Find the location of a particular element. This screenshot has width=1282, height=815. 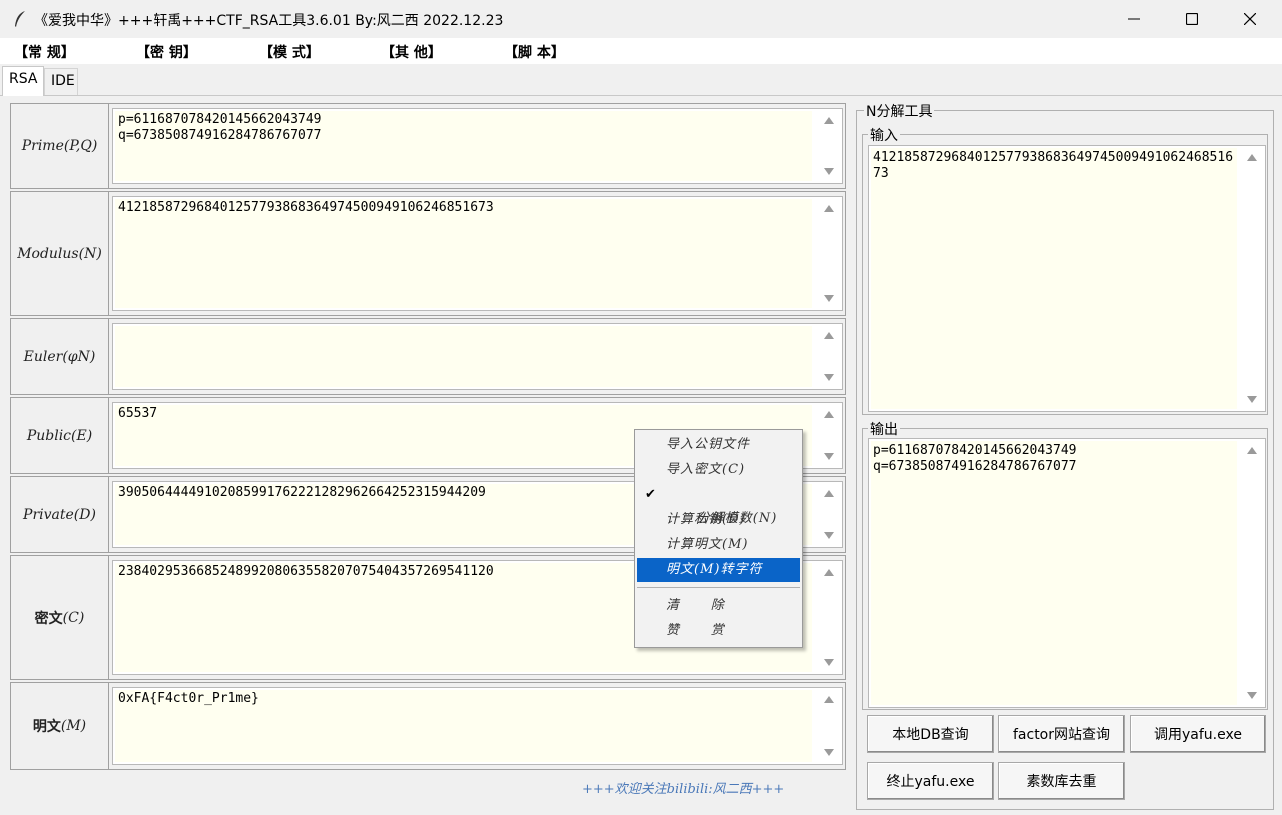

plain-scrollbar is located at coordinates (829, 726).